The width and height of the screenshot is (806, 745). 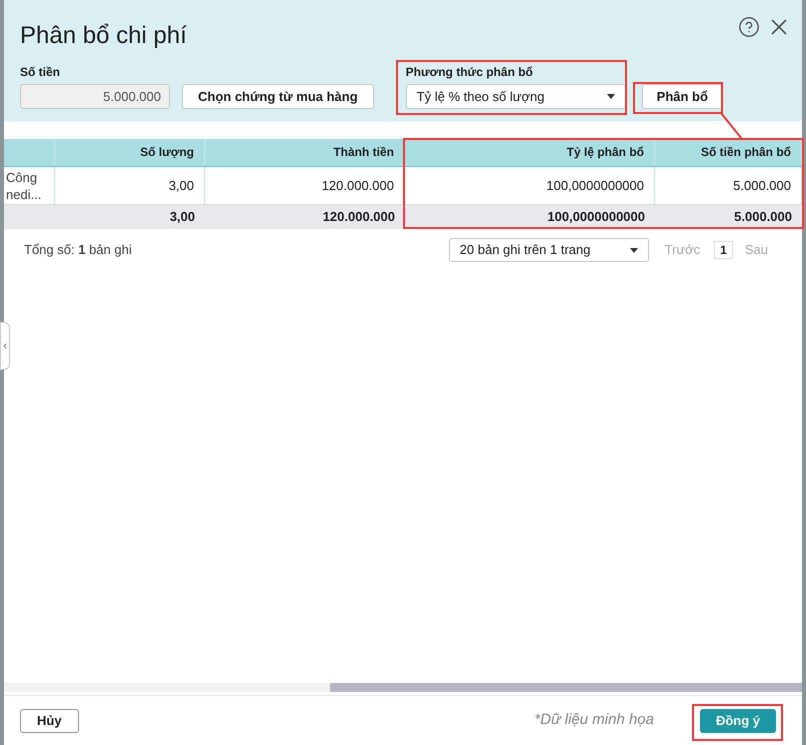 What do you see at coordinates (95, 96) in the screenshot?
I see `amount-field: 5.000.000` at bounding box center [95, 96].